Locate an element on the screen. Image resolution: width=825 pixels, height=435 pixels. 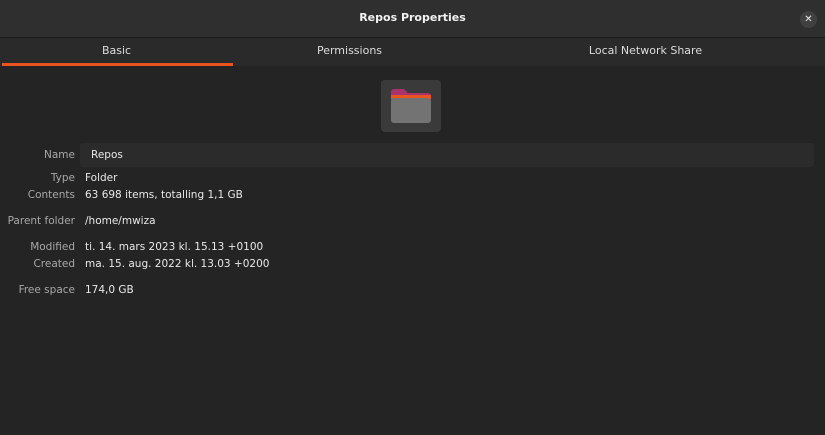
contents-value: 63 698 items, totalling 1,1 GB is located at coordinates (164, 195).